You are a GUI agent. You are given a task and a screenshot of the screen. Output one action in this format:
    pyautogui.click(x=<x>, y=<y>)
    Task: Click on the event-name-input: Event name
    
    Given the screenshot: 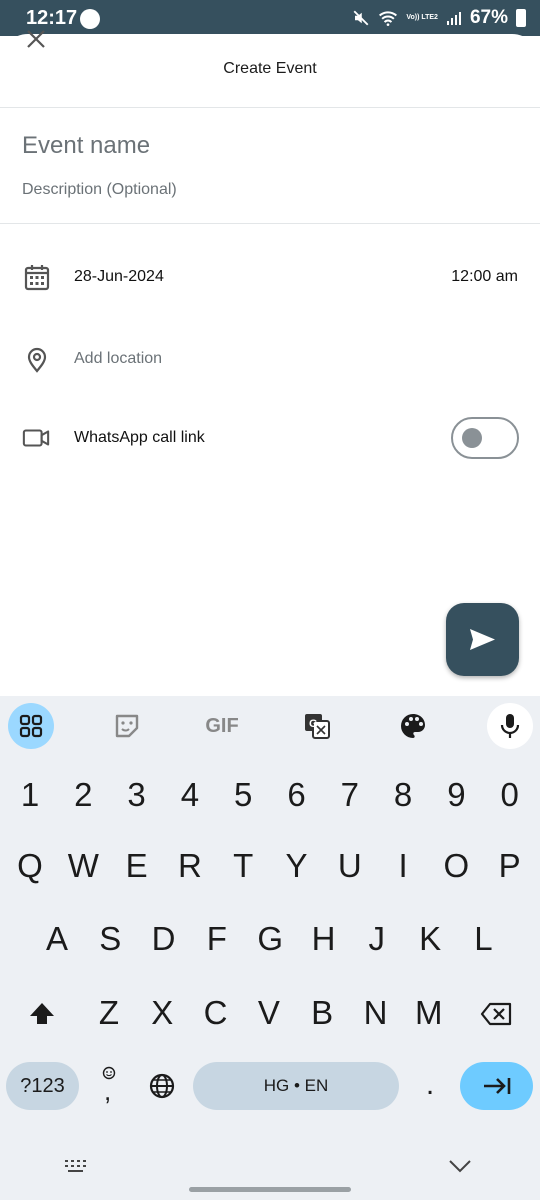 What is the action you would take?
    pyautogui.click(x=86, y=146)
    